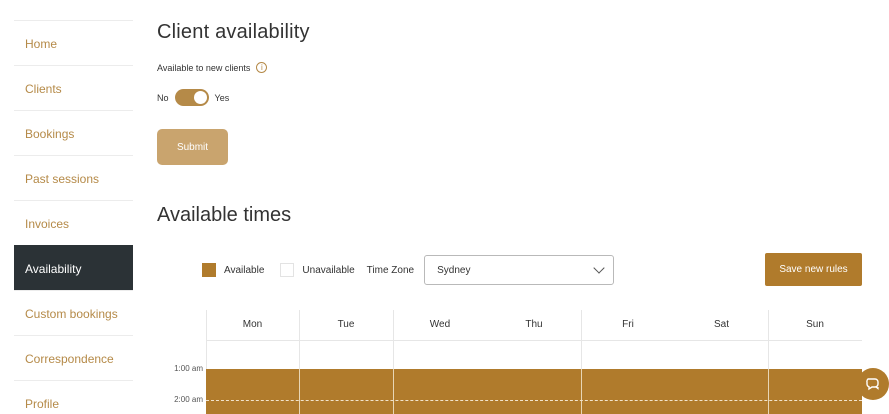 The width and height of the screenshot is (889, 414). Describe the element at coordinates (252, 324) in the screenshot. I see `day-header-mon: Mon` at that location.